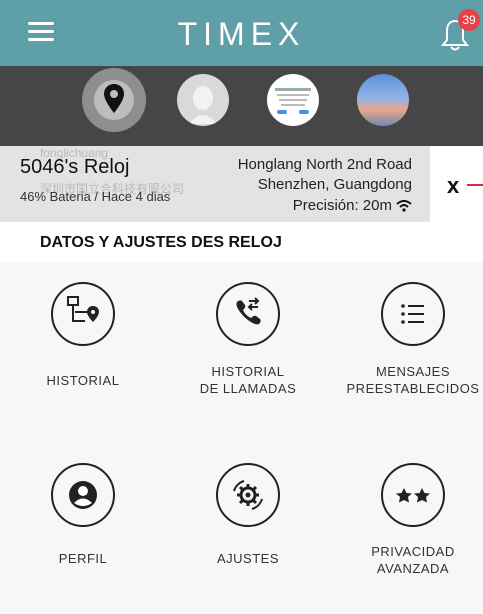 The height and width of the screenshot is (614, 483). I want to click on tile-ajustes: AJUSTES, so click(248, 523).